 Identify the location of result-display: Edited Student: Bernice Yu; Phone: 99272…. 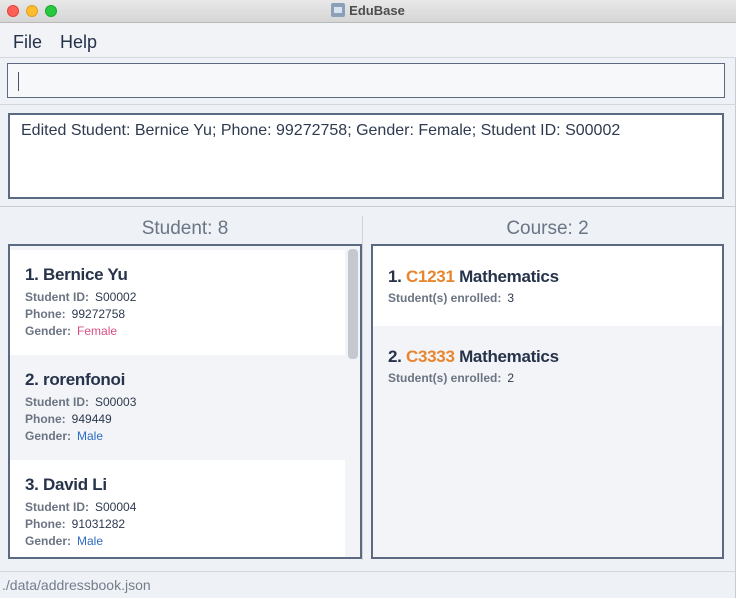
(366, 156).